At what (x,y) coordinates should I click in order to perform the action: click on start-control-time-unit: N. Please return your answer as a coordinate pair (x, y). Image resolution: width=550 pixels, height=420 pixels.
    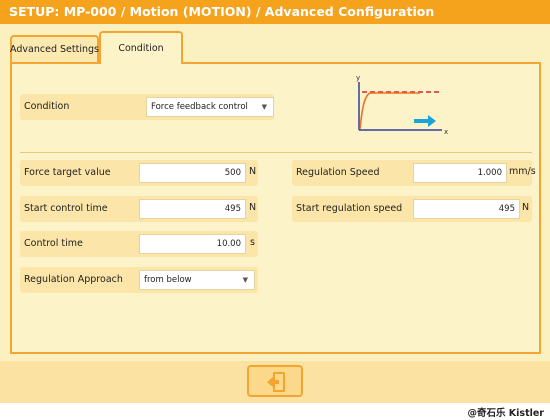
    Looking at the image, I should click on (253, 207).